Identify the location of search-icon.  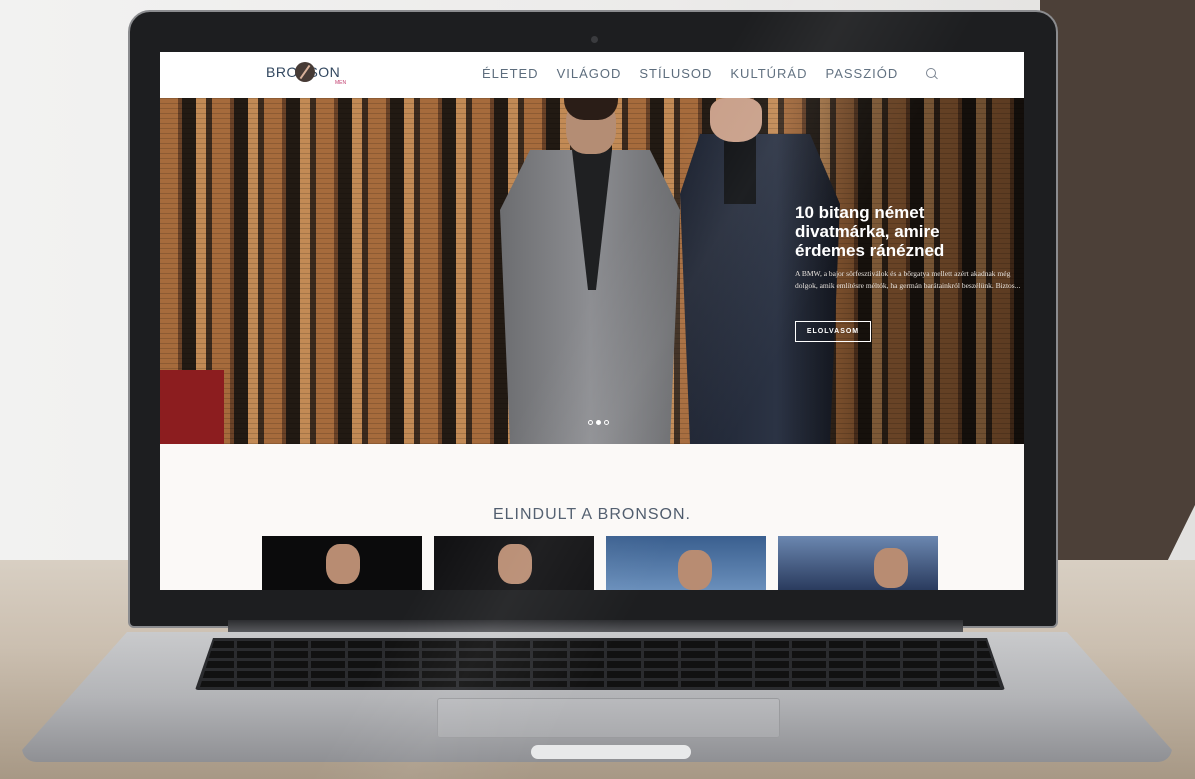
(931, 73).